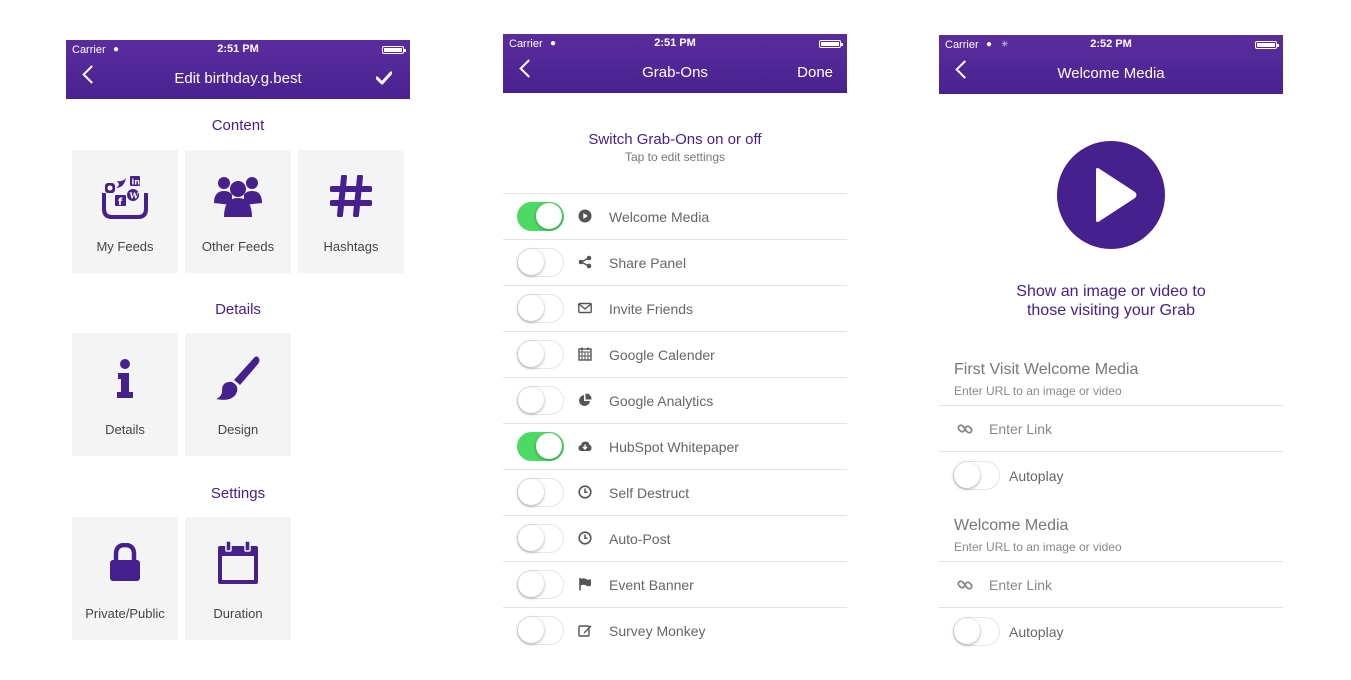 This screenshot has height=680, width=1351. Describe the element at coordinates (585, 308) in the screenshot. I see `envelope-icon` at that location.